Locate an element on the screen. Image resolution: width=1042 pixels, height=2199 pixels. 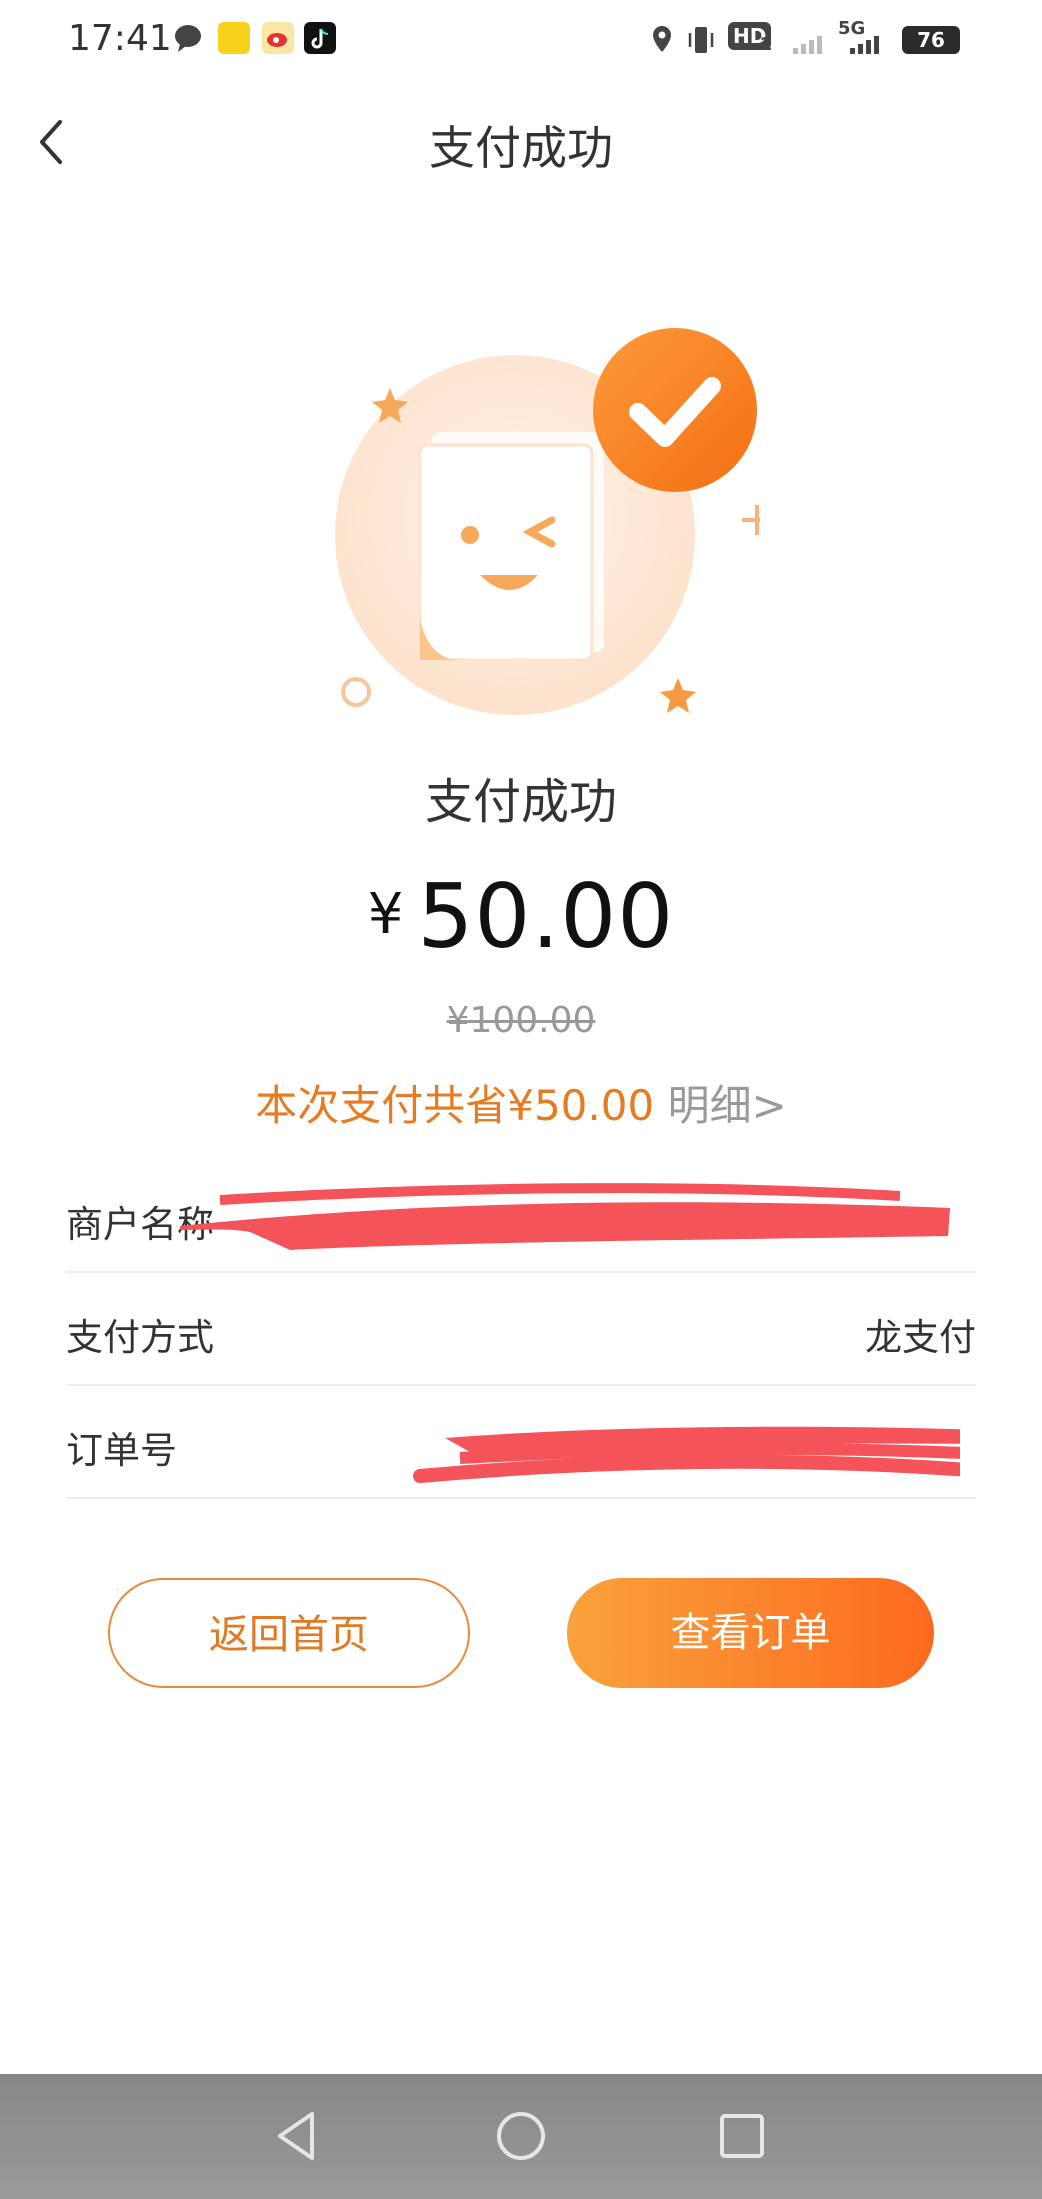
payment-status-label: 支付成功 is located at coordinates (520, 802).